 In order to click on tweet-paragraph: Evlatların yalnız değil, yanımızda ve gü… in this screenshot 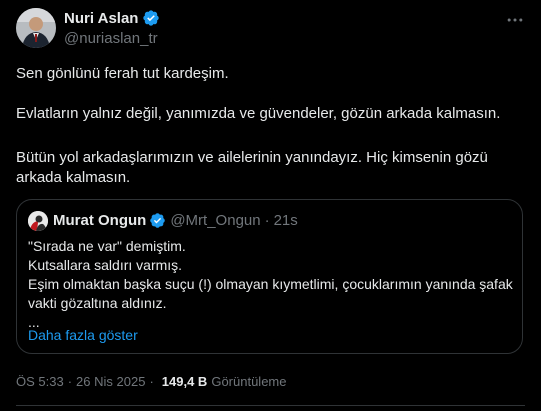, I will do `click(258, 113)`.